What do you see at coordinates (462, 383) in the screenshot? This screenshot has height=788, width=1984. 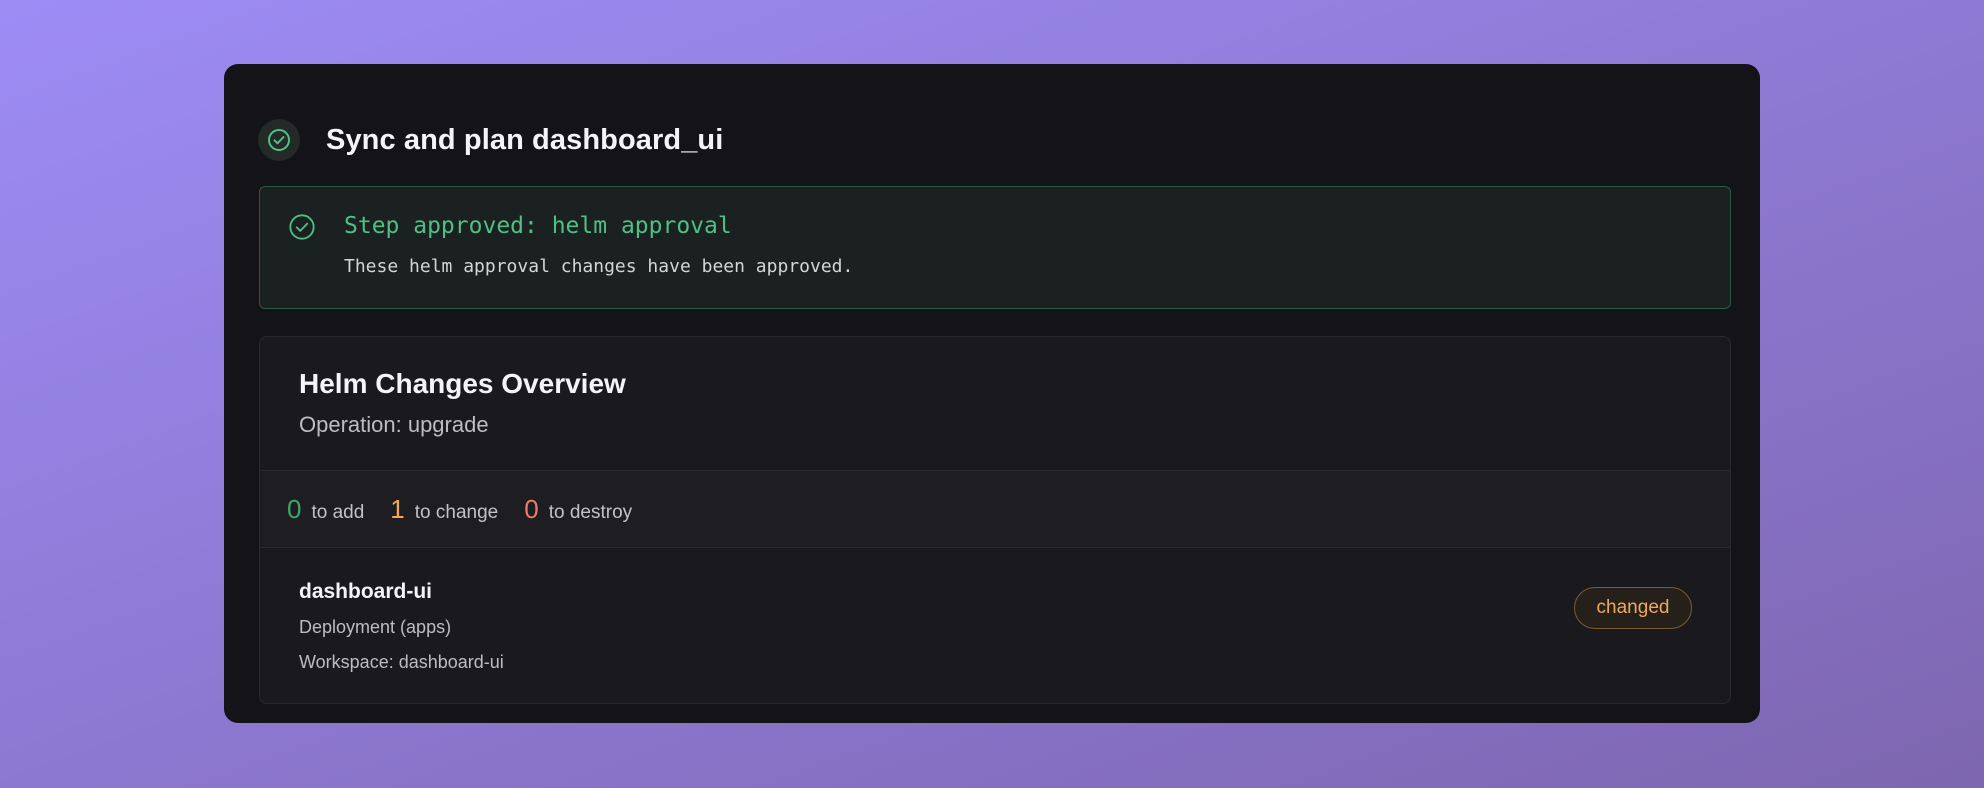 I see `overview-title: Helm Changes Overview` at bounding box center [462, 383].